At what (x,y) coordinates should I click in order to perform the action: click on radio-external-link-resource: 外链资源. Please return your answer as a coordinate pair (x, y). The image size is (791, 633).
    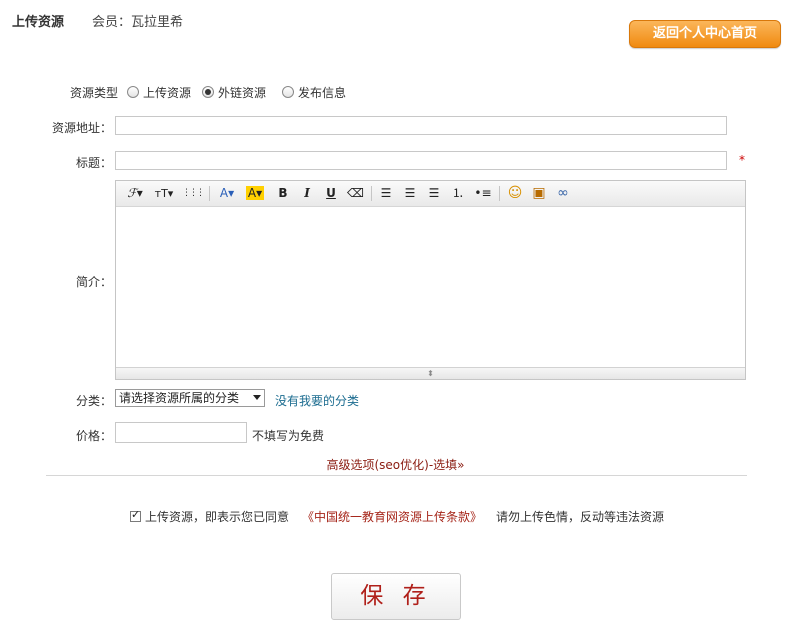
    Looking at the image, I should click on (234, 92).